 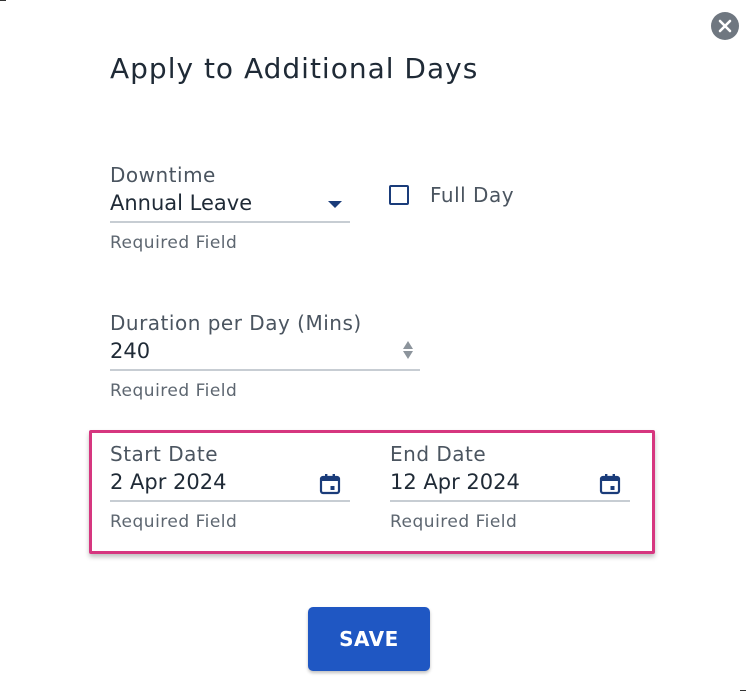 I want to click on checkbox-icon, so click(x=399, y=195).